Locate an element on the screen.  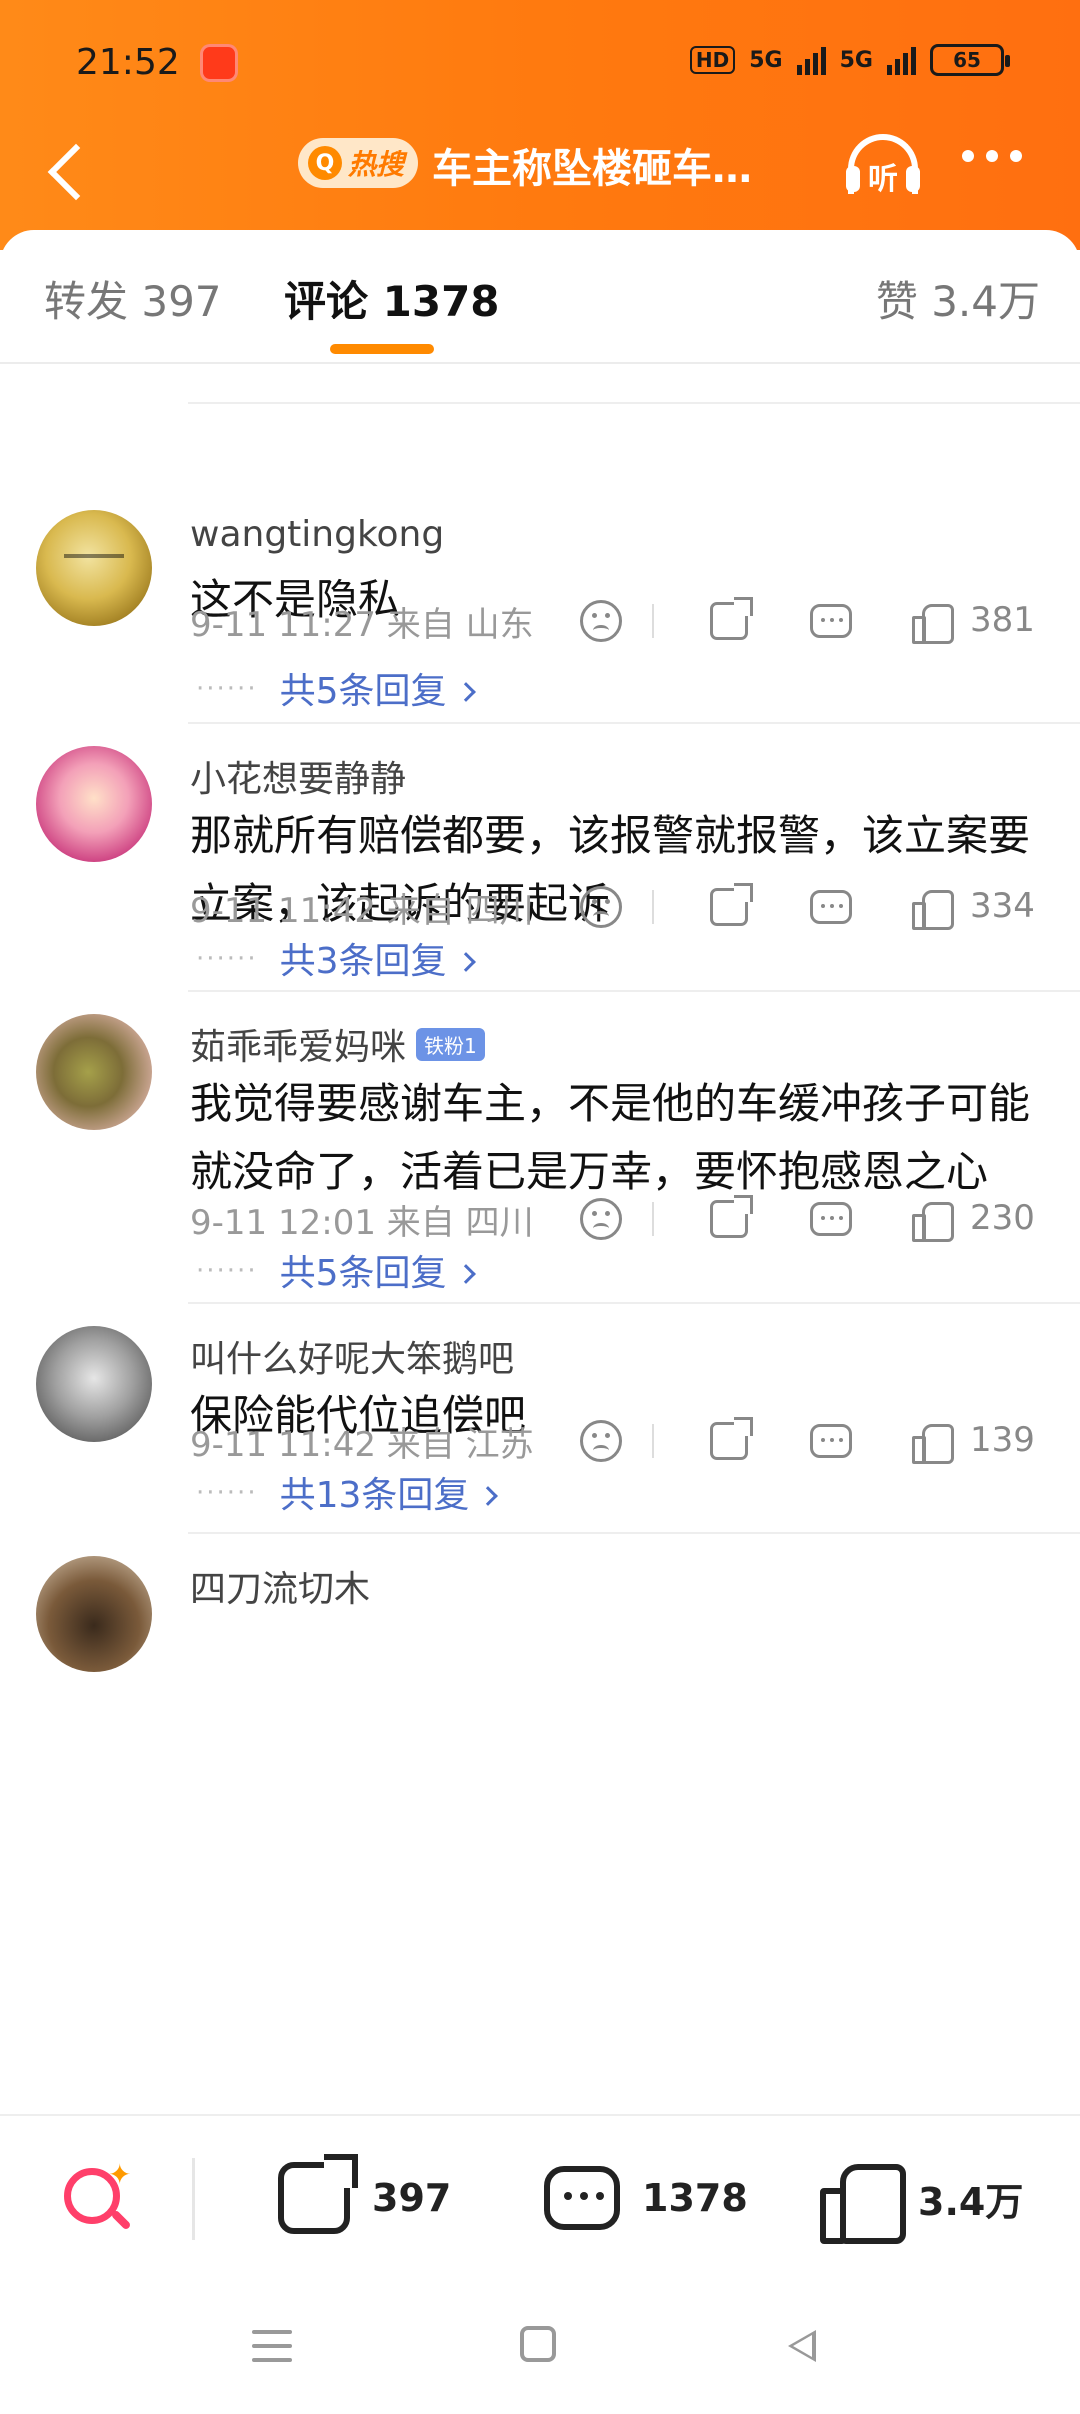
status-bar: 21:52 HD 5G 5G 65 is located at coordinates (540, 60).